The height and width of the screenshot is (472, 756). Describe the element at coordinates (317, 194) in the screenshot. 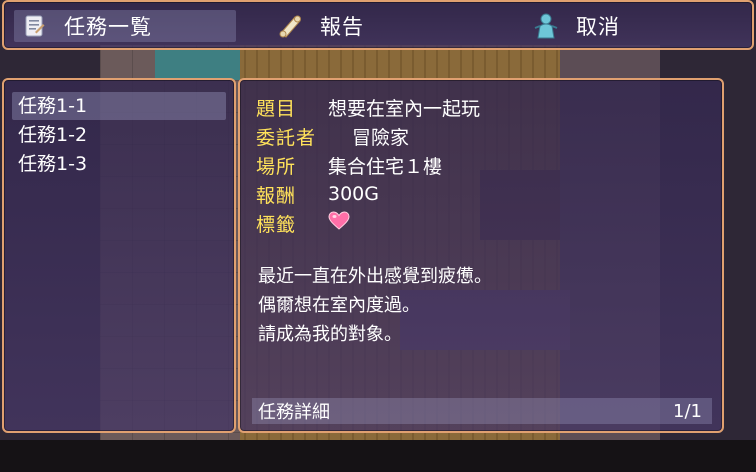

I see `detail-reward-row: 報酬 300G` at that location.